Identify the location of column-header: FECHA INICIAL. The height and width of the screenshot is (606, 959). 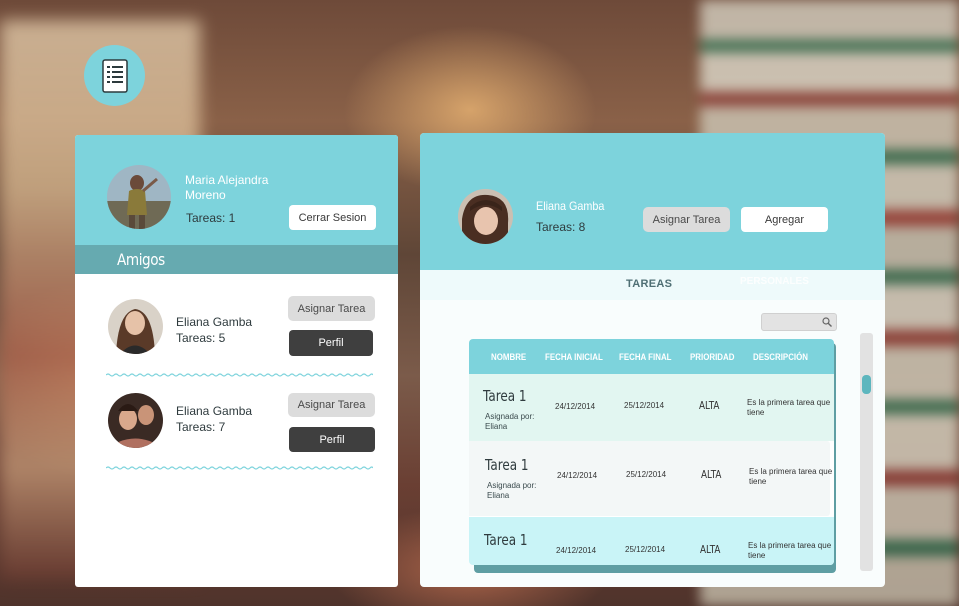
(574, 357).